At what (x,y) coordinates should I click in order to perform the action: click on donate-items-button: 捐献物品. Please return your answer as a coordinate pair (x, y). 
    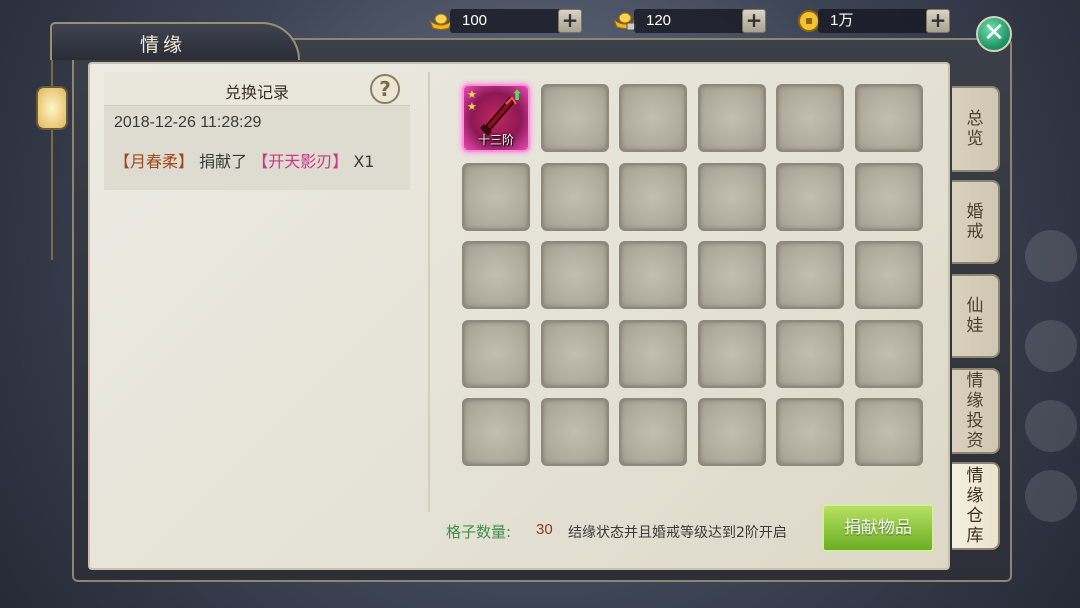
    Looking at the image, I should click on (878, 528).